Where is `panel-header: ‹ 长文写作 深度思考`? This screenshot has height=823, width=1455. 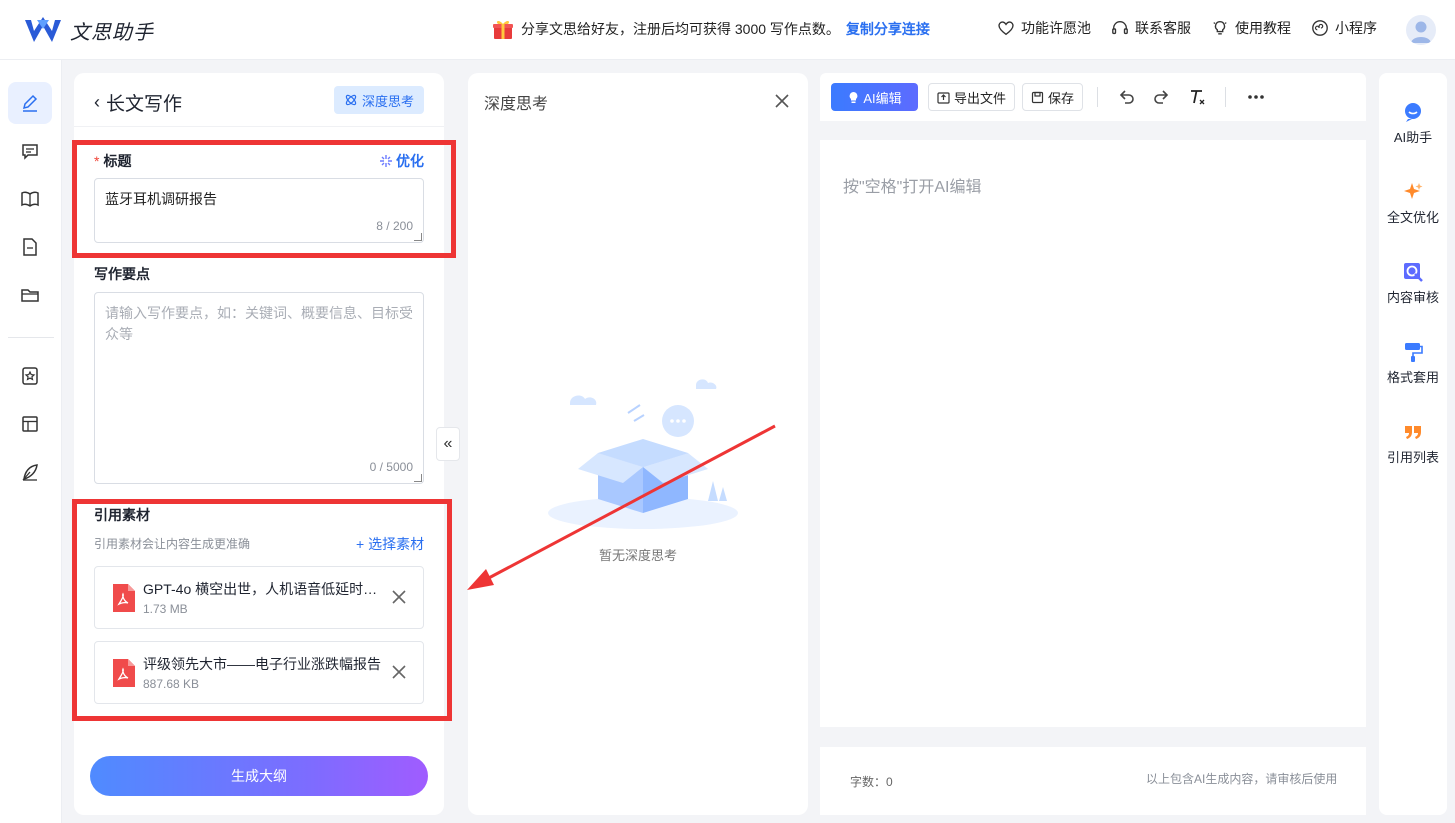
panel-header: ‹ 长文写作 深度思考 is located at coordinates (259, 100).